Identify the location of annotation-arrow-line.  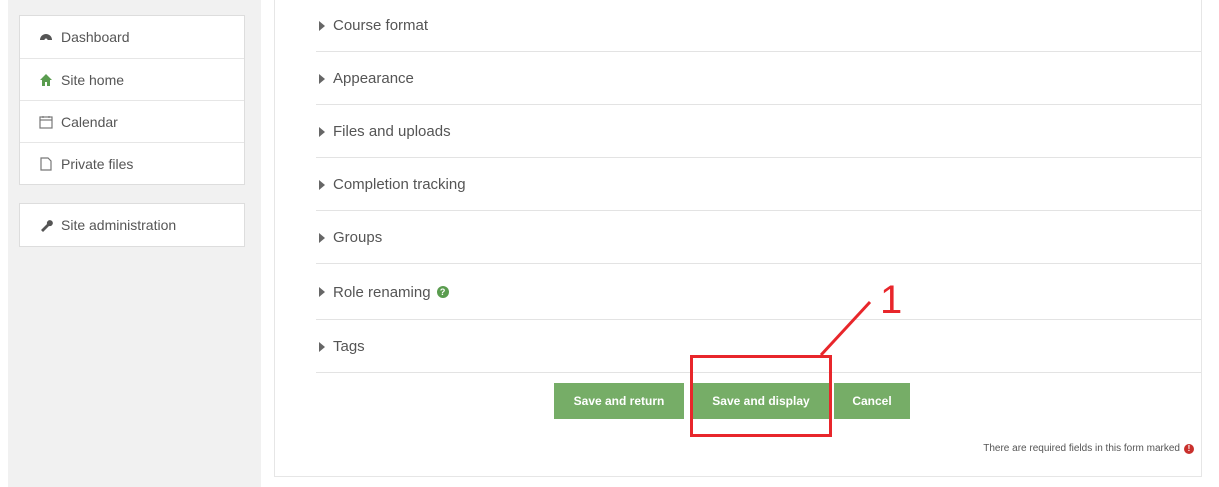
(845, 328).